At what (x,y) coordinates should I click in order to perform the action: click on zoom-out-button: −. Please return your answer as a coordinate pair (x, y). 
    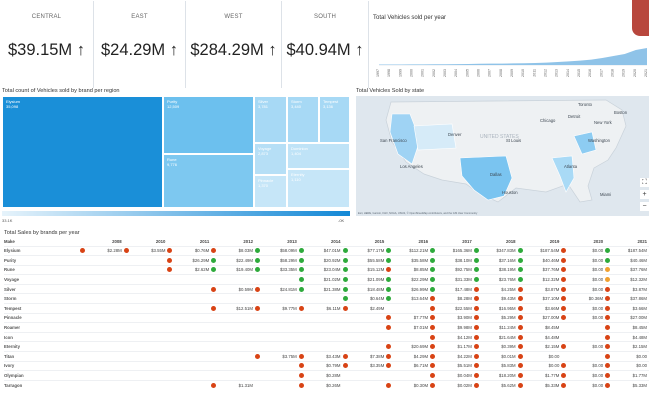
    Looking at the image, I should click on (644, 206).